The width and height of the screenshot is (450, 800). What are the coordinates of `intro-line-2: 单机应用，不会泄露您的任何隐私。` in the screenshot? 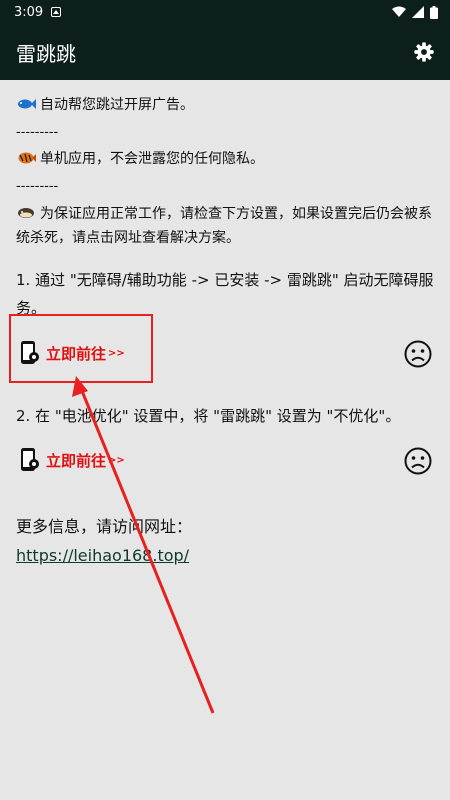 It's located at (140, 159).